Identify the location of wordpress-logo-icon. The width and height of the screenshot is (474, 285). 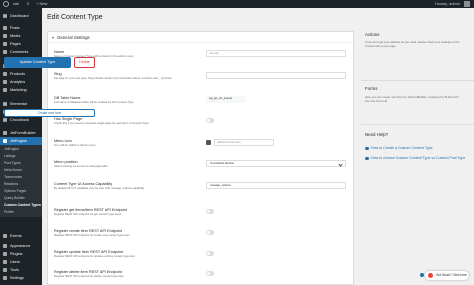
(6, 4).